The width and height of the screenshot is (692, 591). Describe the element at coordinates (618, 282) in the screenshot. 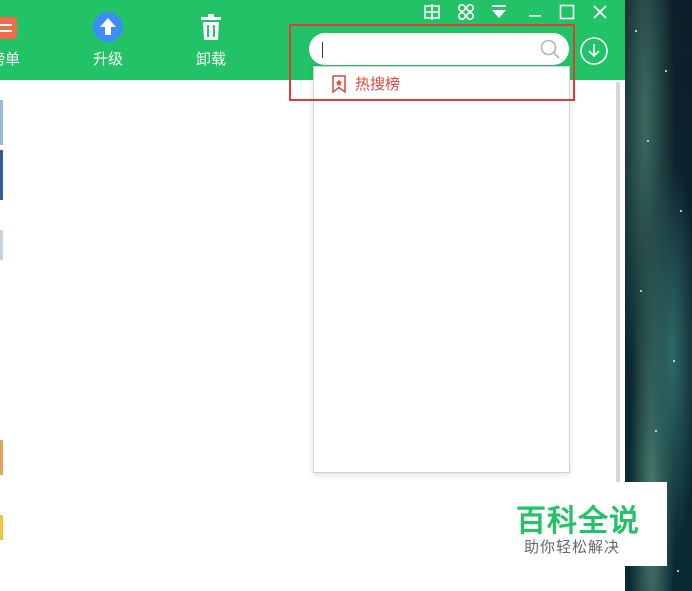

I see `scrollbar` at that location.